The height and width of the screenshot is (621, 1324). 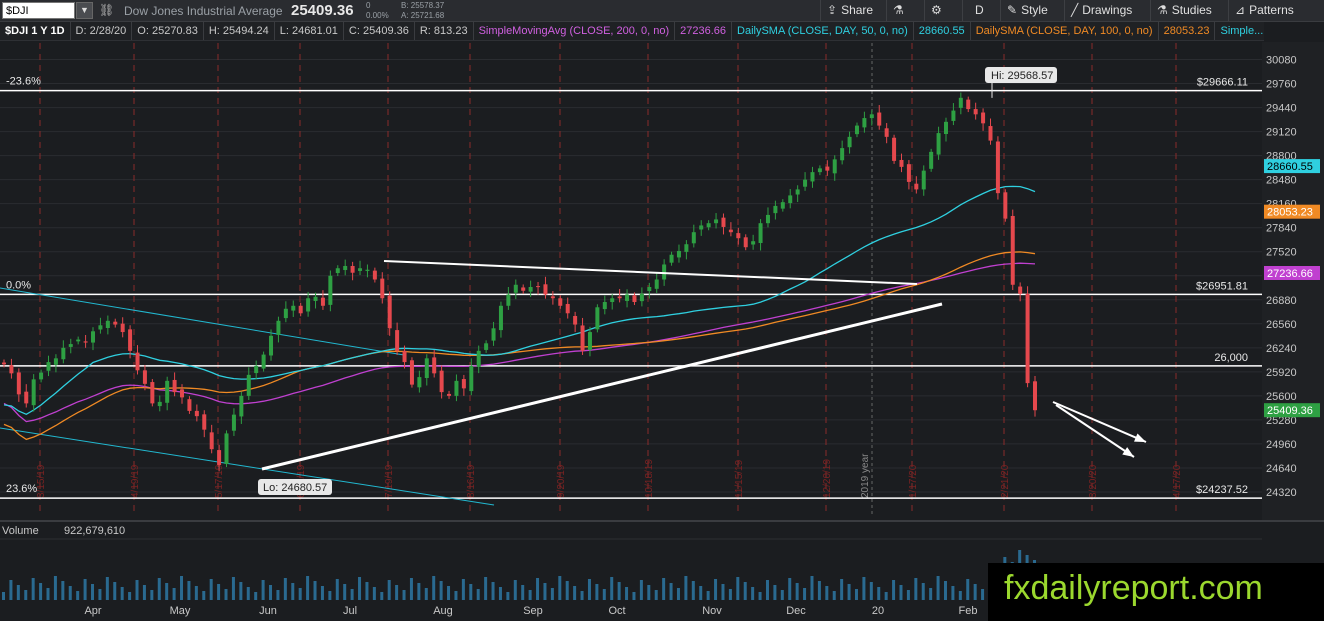 I want to click on x-tick-label: Nov, so click(x=712, y=611).